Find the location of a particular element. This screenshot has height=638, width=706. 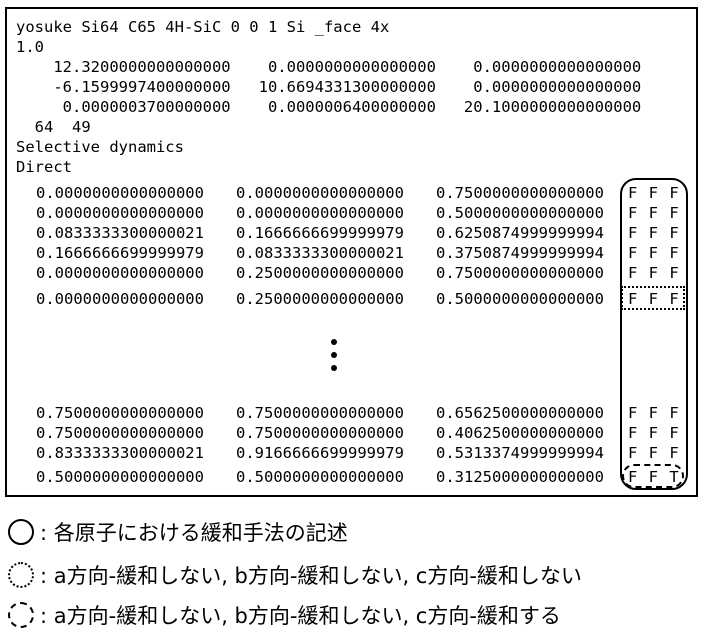

coord-row-x: 0.5000000000000000 is located at coordinates (120, 477).